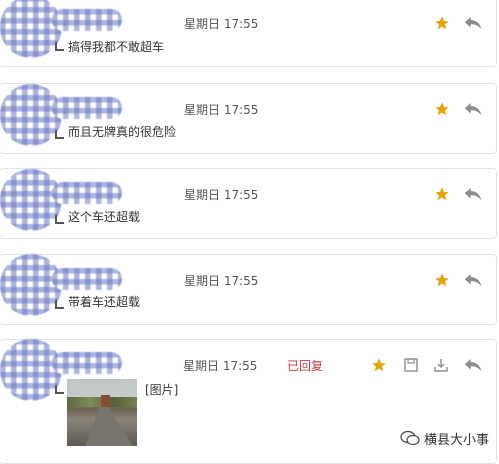 Image resolution: width=499 pixels, height=464 pixels. I want to click on wechat-icon, so click(410, 438).